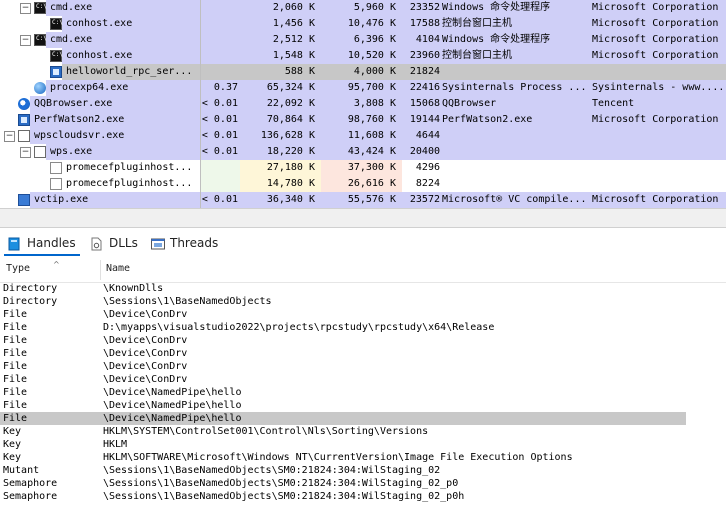  Describe the element at coordinates (374, 39) in the screenshot. I see `working-set-value: 6,396 K` at that location.